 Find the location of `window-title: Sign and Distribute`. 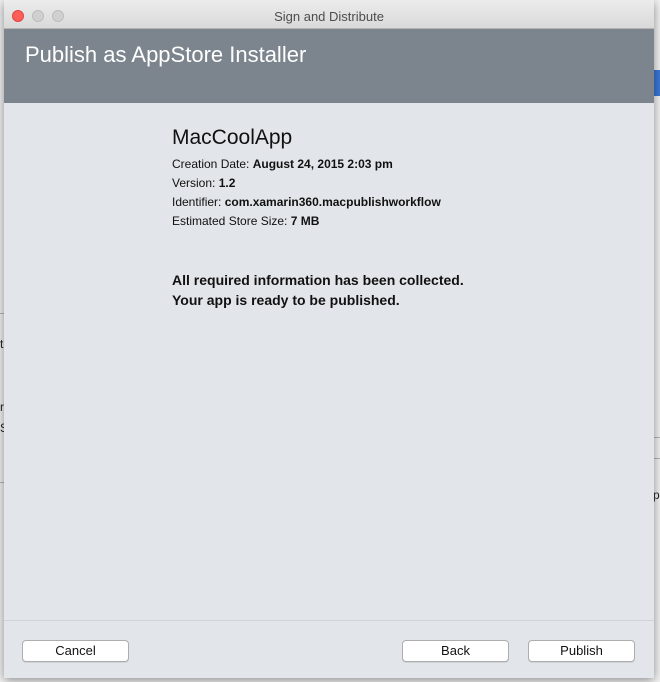

window-title: Sign and Distribute is located at coordinates (329, 16).